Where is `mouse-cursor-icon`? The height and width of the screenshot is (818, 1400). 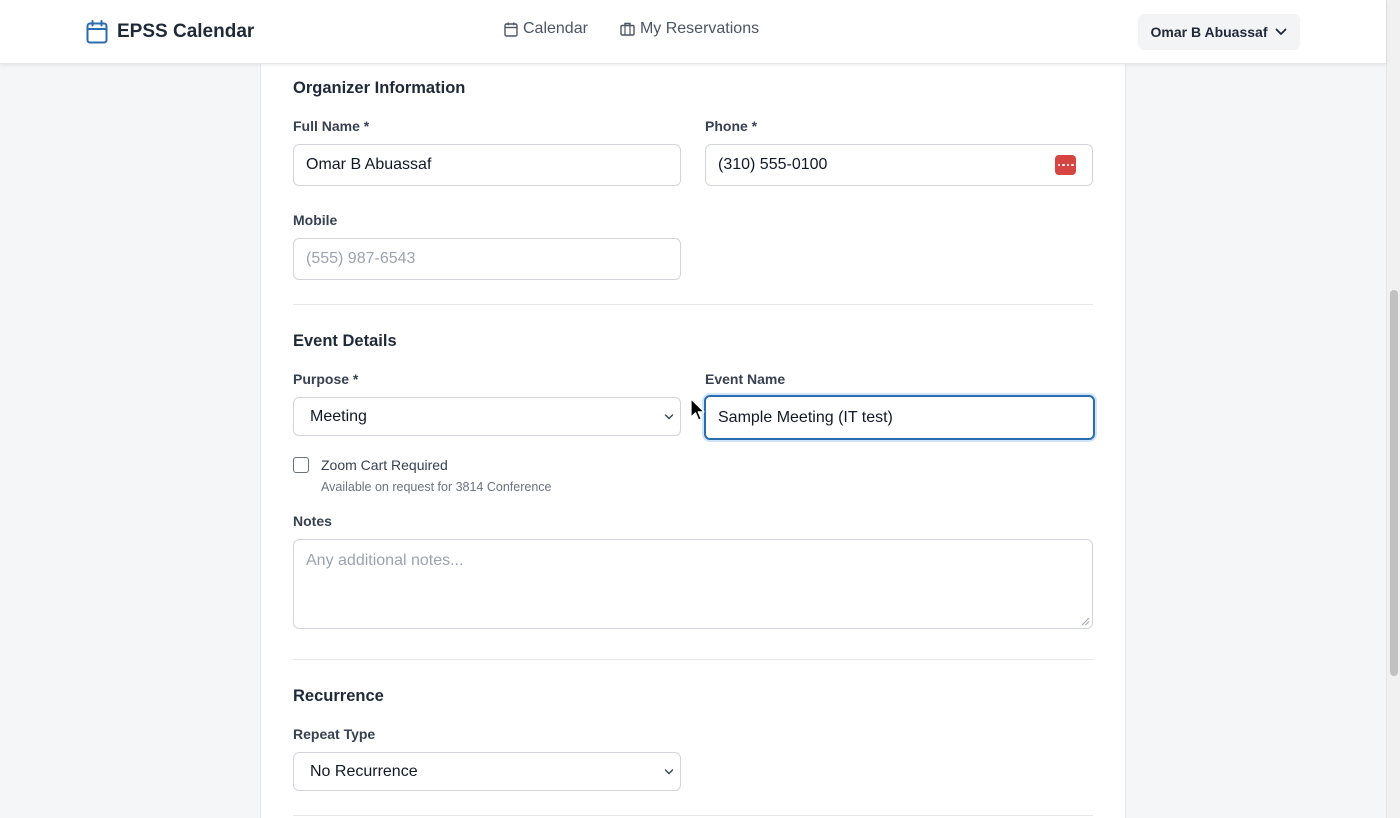 mouse-cursor-icon is located at coordinates (697, 409).